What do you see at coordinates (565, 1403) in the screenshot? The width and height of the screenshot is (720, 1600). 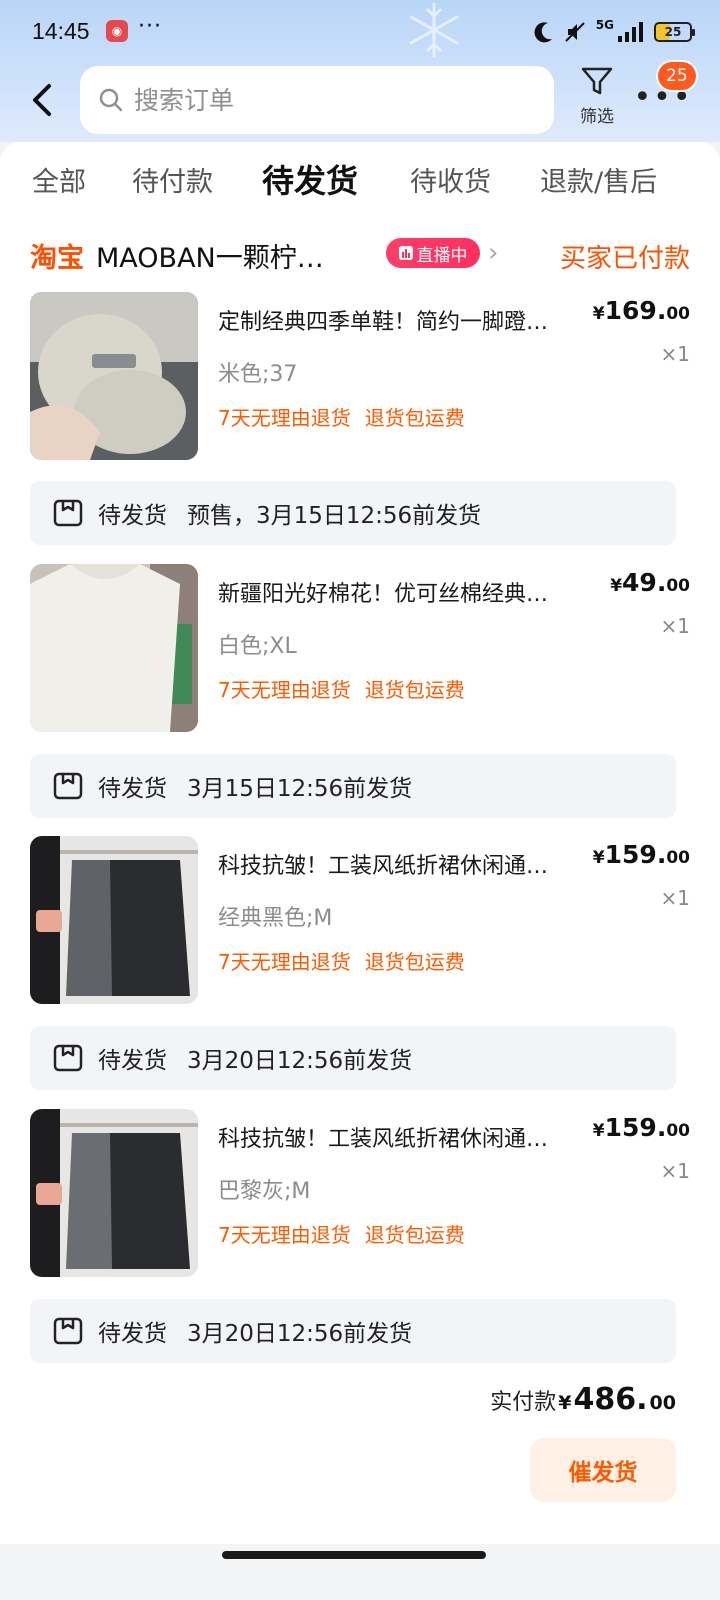 I see `total-currency: ¥` at bounding box center [565, 1403].